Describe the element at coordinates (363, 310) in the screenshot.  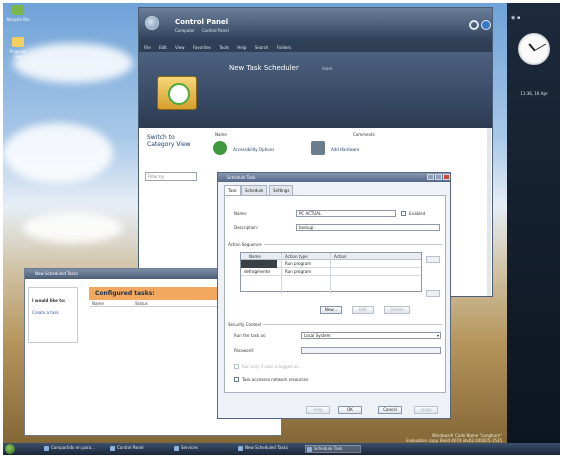
I see `edit-button: Edit` at that location.